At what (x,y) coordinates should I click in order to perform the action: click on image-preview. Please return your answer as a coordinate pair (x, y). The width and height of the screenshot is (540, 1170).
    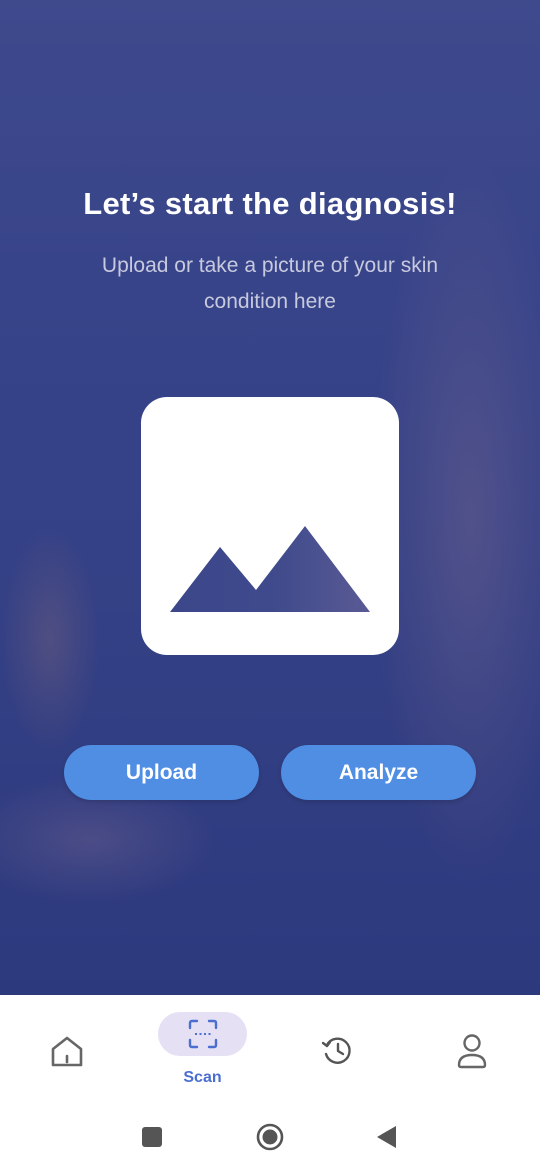
    Looking at the image, I should click on (270, 526).